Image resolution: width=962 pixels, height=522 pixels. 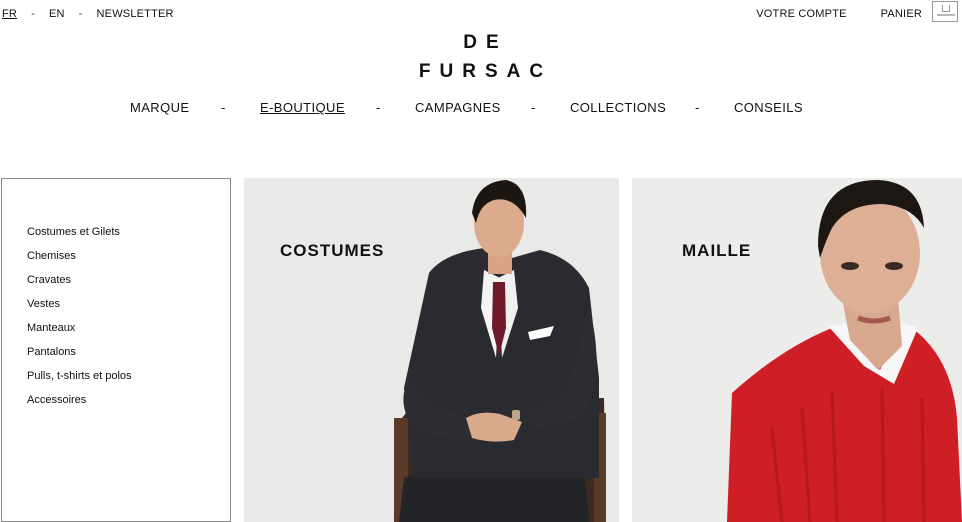 What do you see at coordinates (302, 107) in the screenshot?
I see `nav-item-e-boutique: E-BOUTIQUE` at bounding box center [302, 107].